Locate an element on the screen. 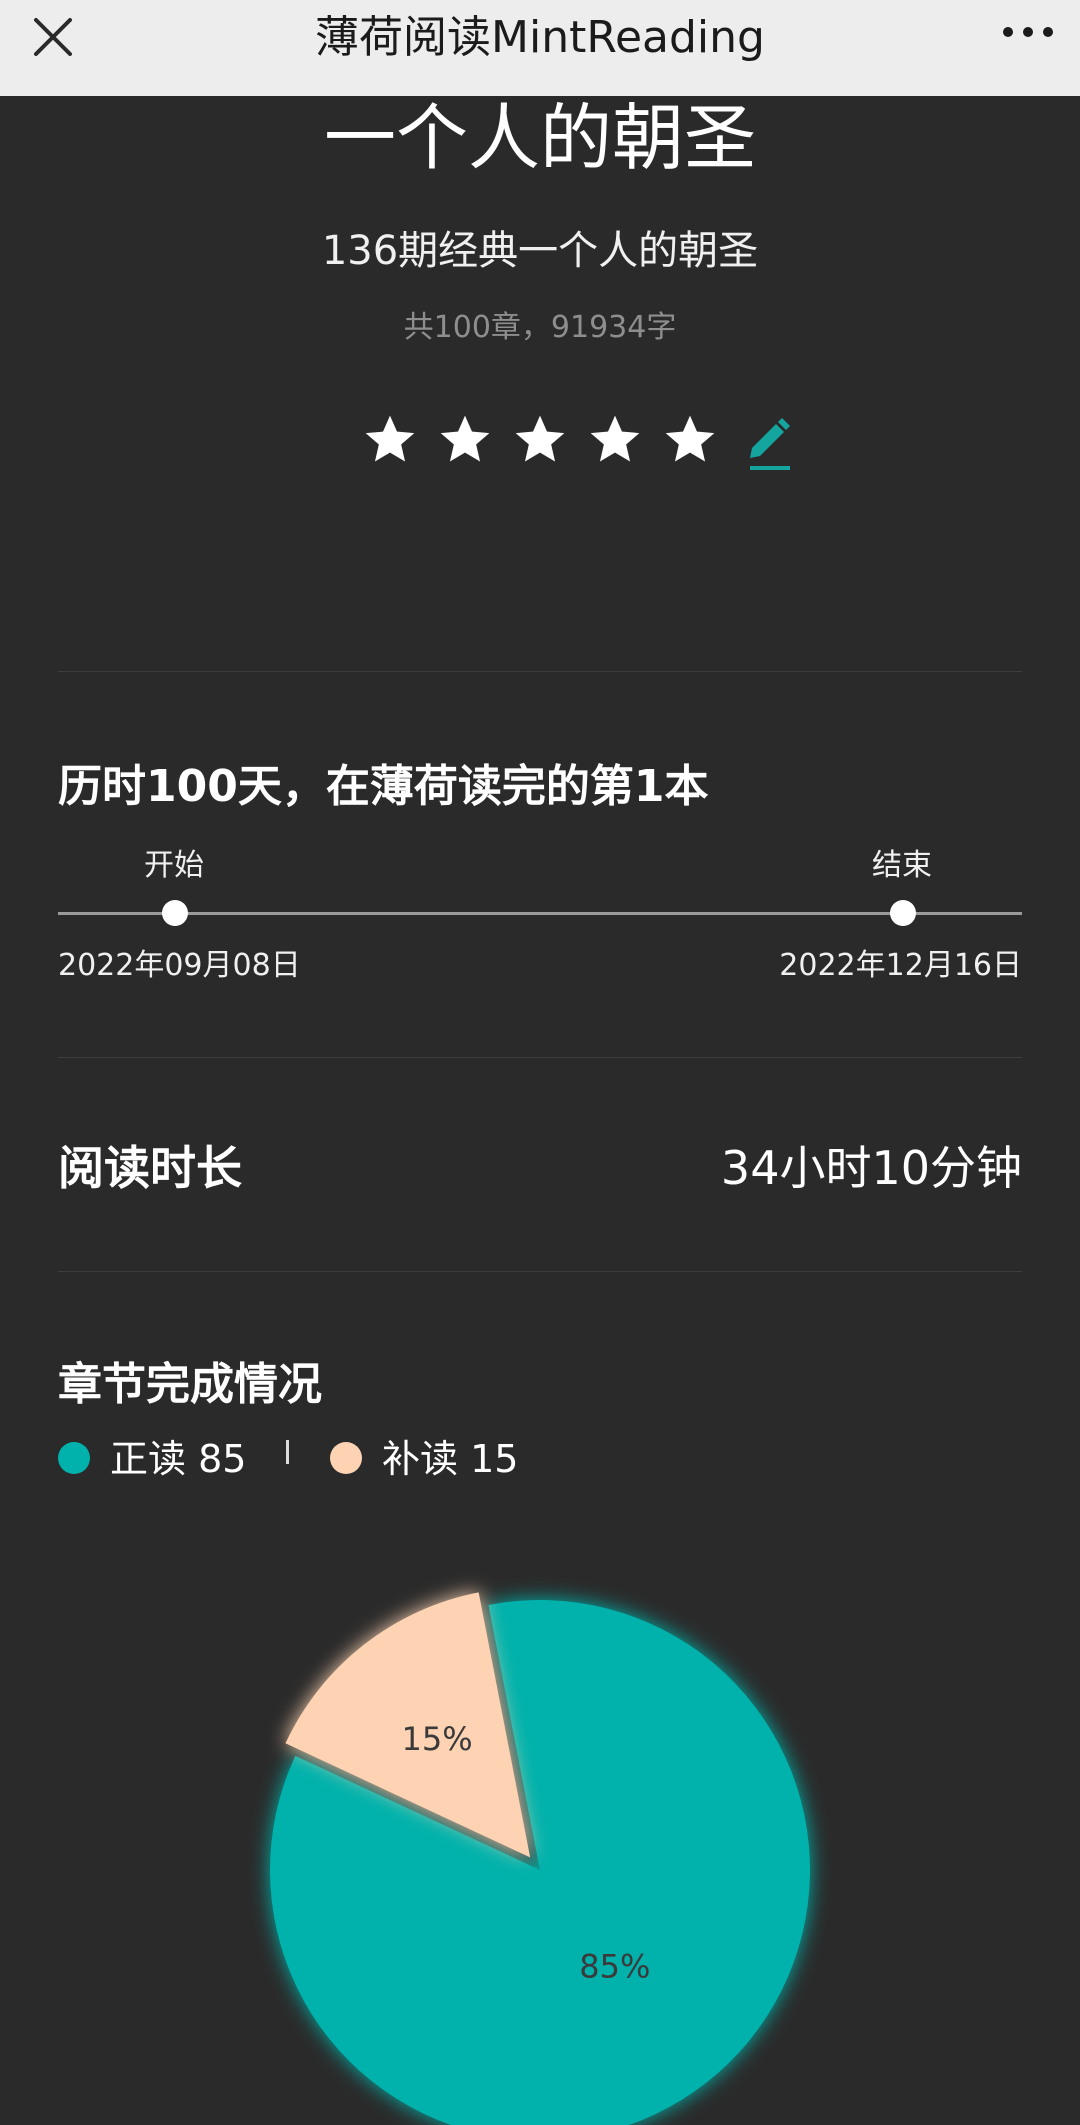 The width and height of the screenshot is (1080, 2125). legend-separator is located at coordinates (287, 1452).